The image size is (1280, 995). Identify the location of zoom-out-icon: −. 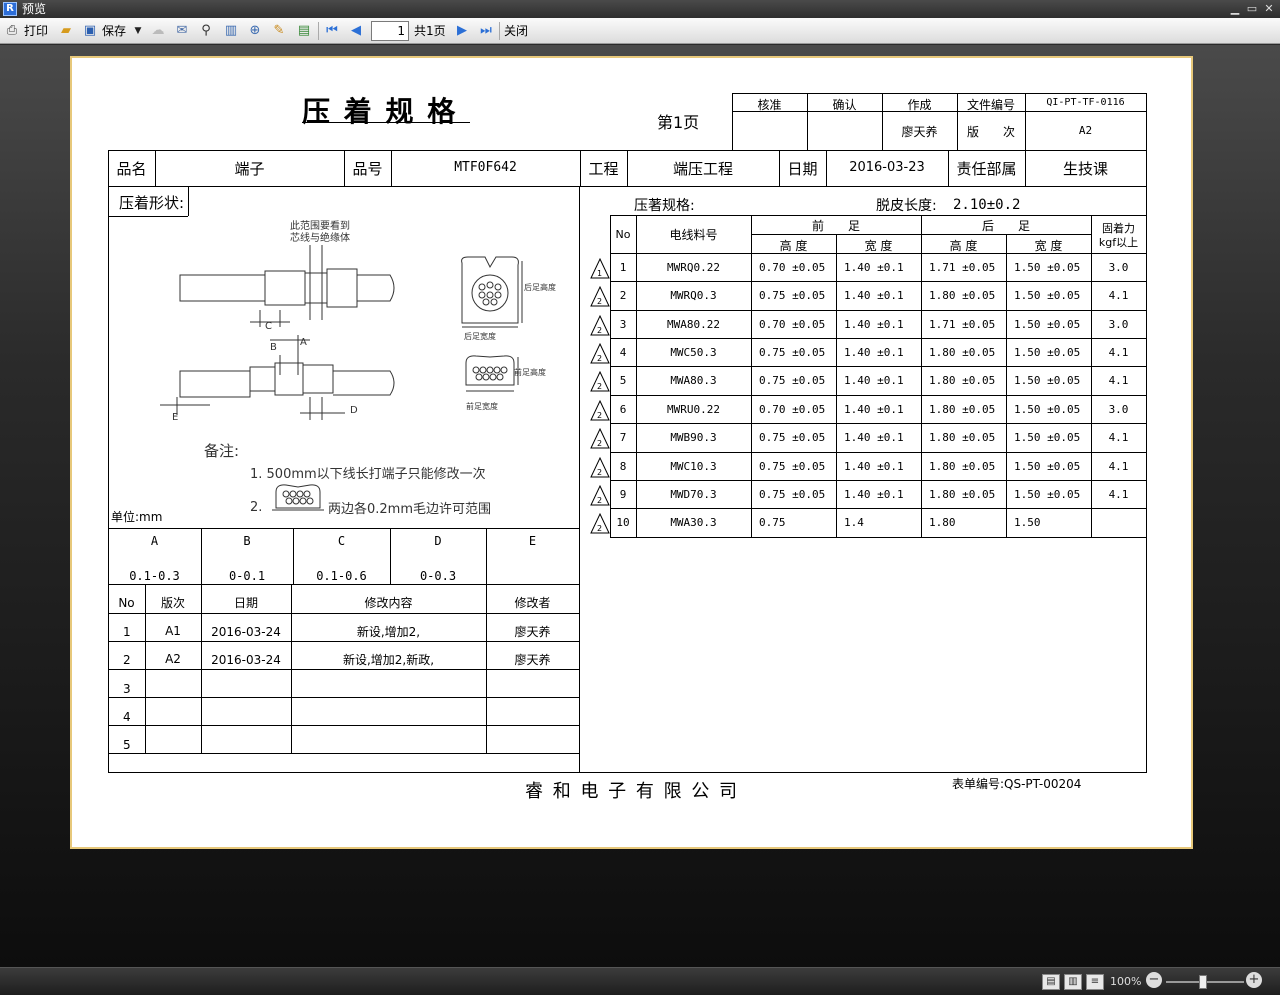
(1154, 980).